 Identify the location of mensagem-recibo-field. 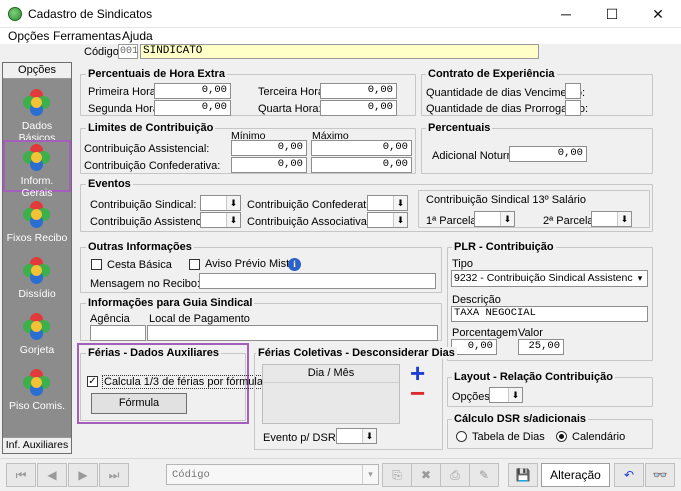
(317, 281).